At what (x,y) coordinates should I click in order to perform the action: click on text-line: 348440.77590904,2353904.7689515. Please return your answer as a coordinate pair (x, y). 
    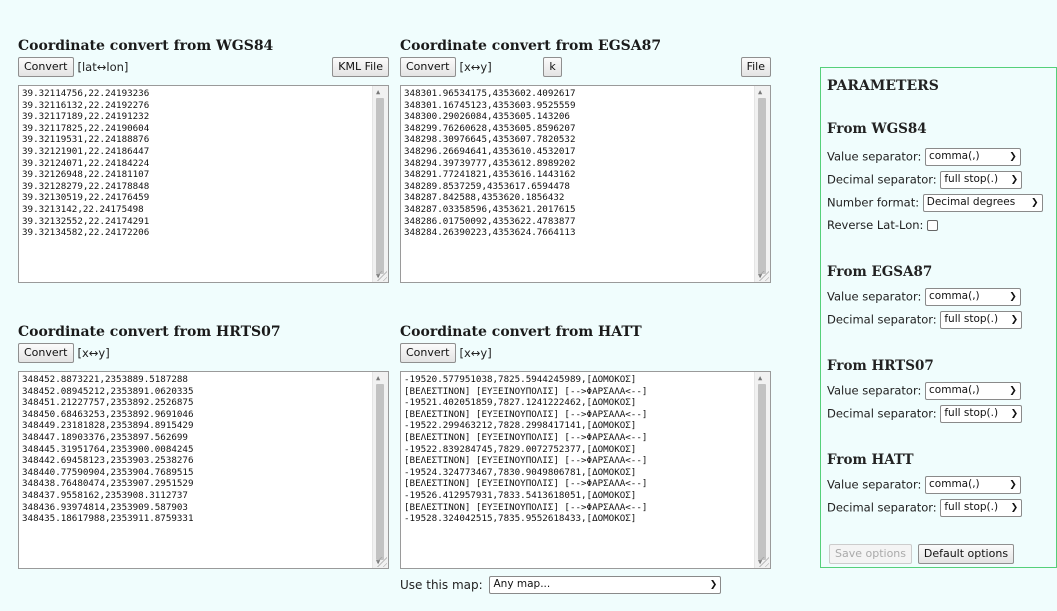
    Looking at the image, I should click on (108, 472).